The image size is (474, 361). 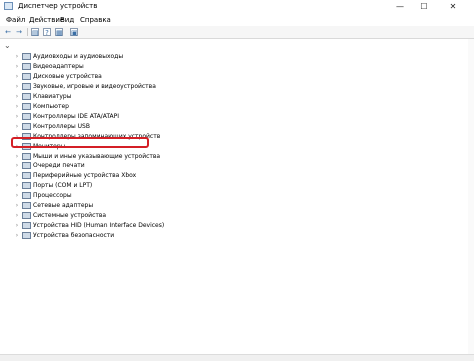 What do you see at coordinates (164, 235) in the screenshot?
I see `tree-item: › Устройства безопасности` at bounding box center [164, 235].